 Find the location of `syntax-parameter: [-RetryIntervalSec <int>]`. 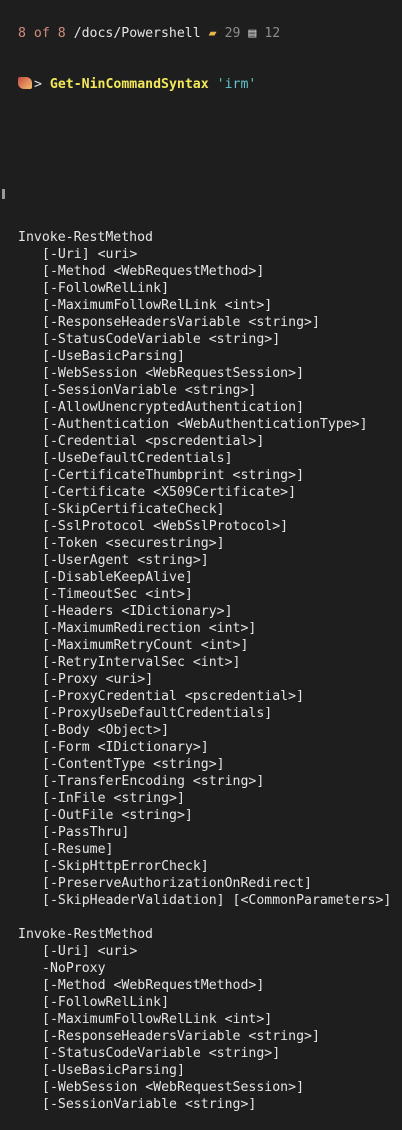

syntax-parameter: [-RetryIntervalSec <int>] is located at coordinates (141, 662).